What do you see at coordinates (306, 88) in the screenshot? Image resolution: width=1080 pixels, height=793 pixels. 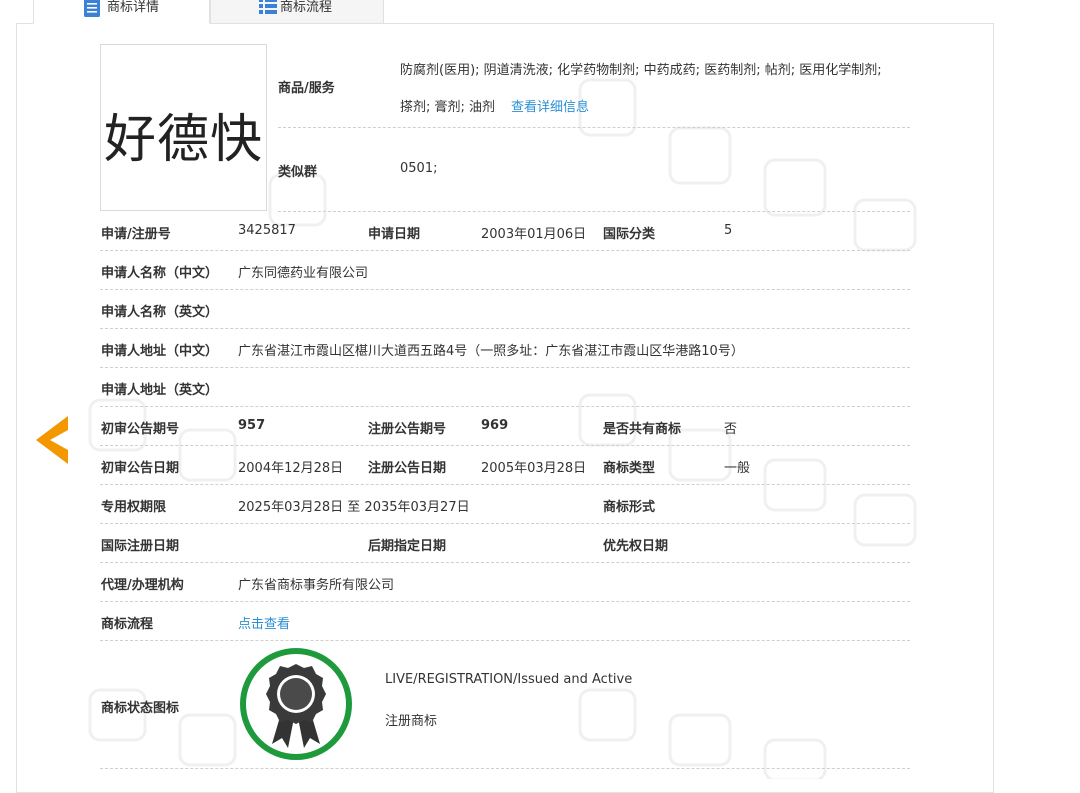 I see `goods-label: 商品/服务` at bounding box center [306, 88].